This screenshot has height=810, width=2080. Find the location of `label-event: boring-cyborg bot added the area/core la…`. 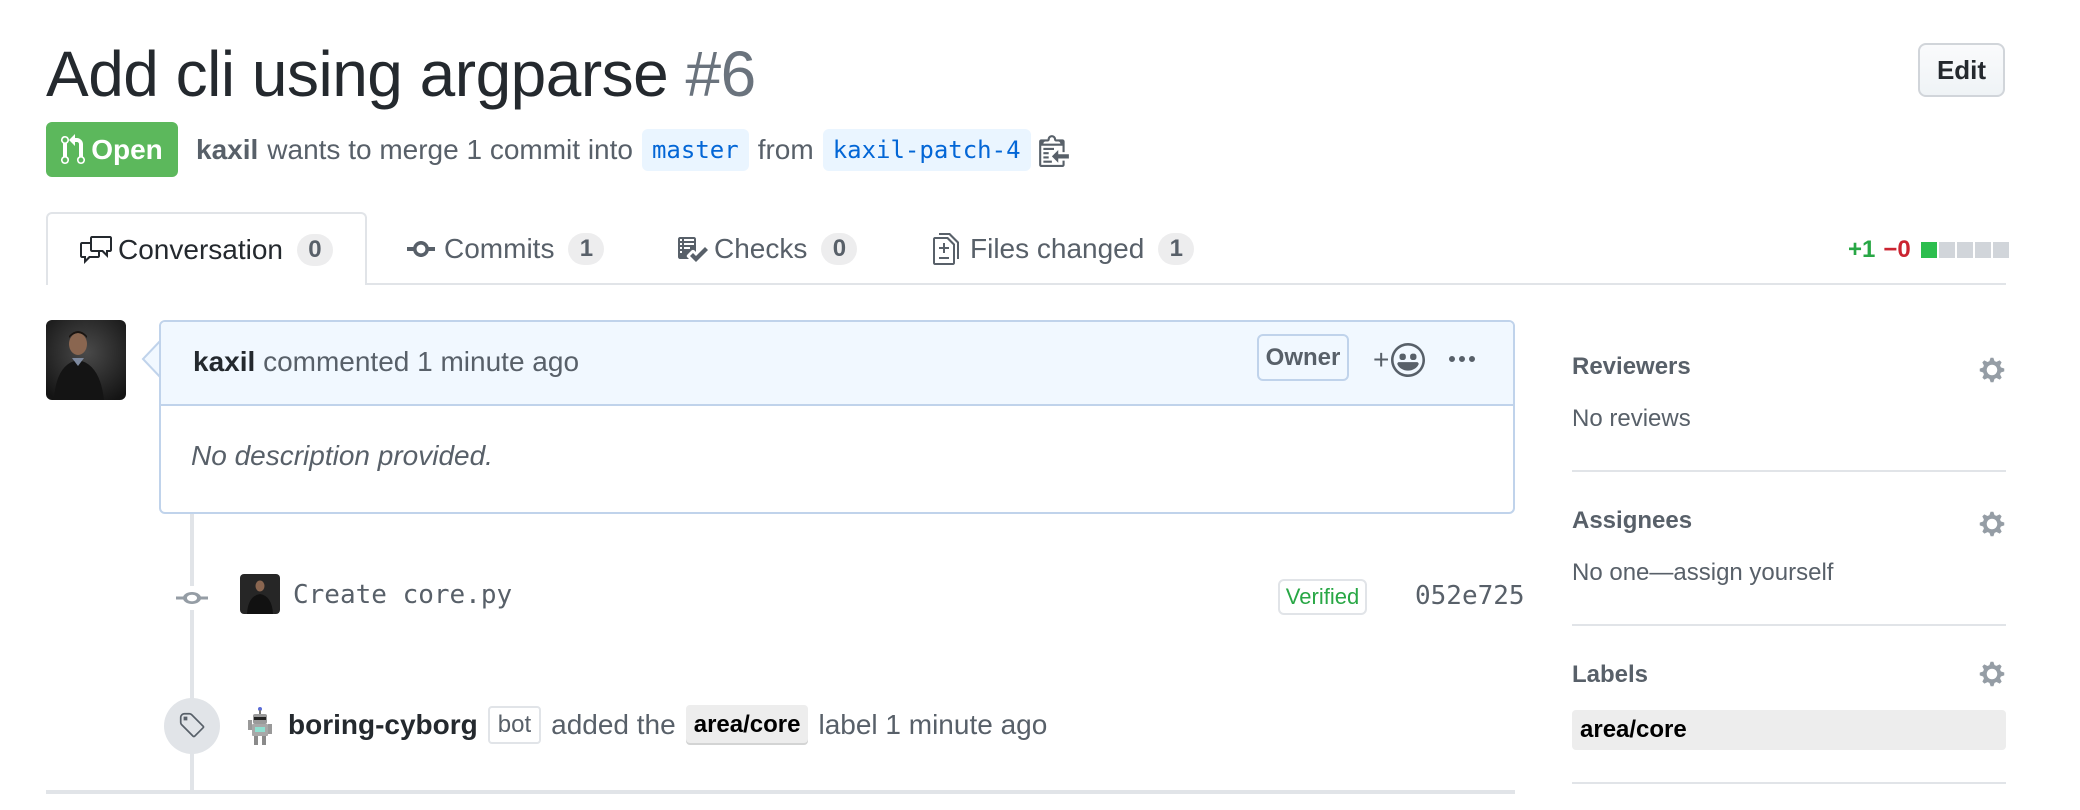

label-event: boring-cyborg bot added the area/core la… is located at coordinates (667, 725).